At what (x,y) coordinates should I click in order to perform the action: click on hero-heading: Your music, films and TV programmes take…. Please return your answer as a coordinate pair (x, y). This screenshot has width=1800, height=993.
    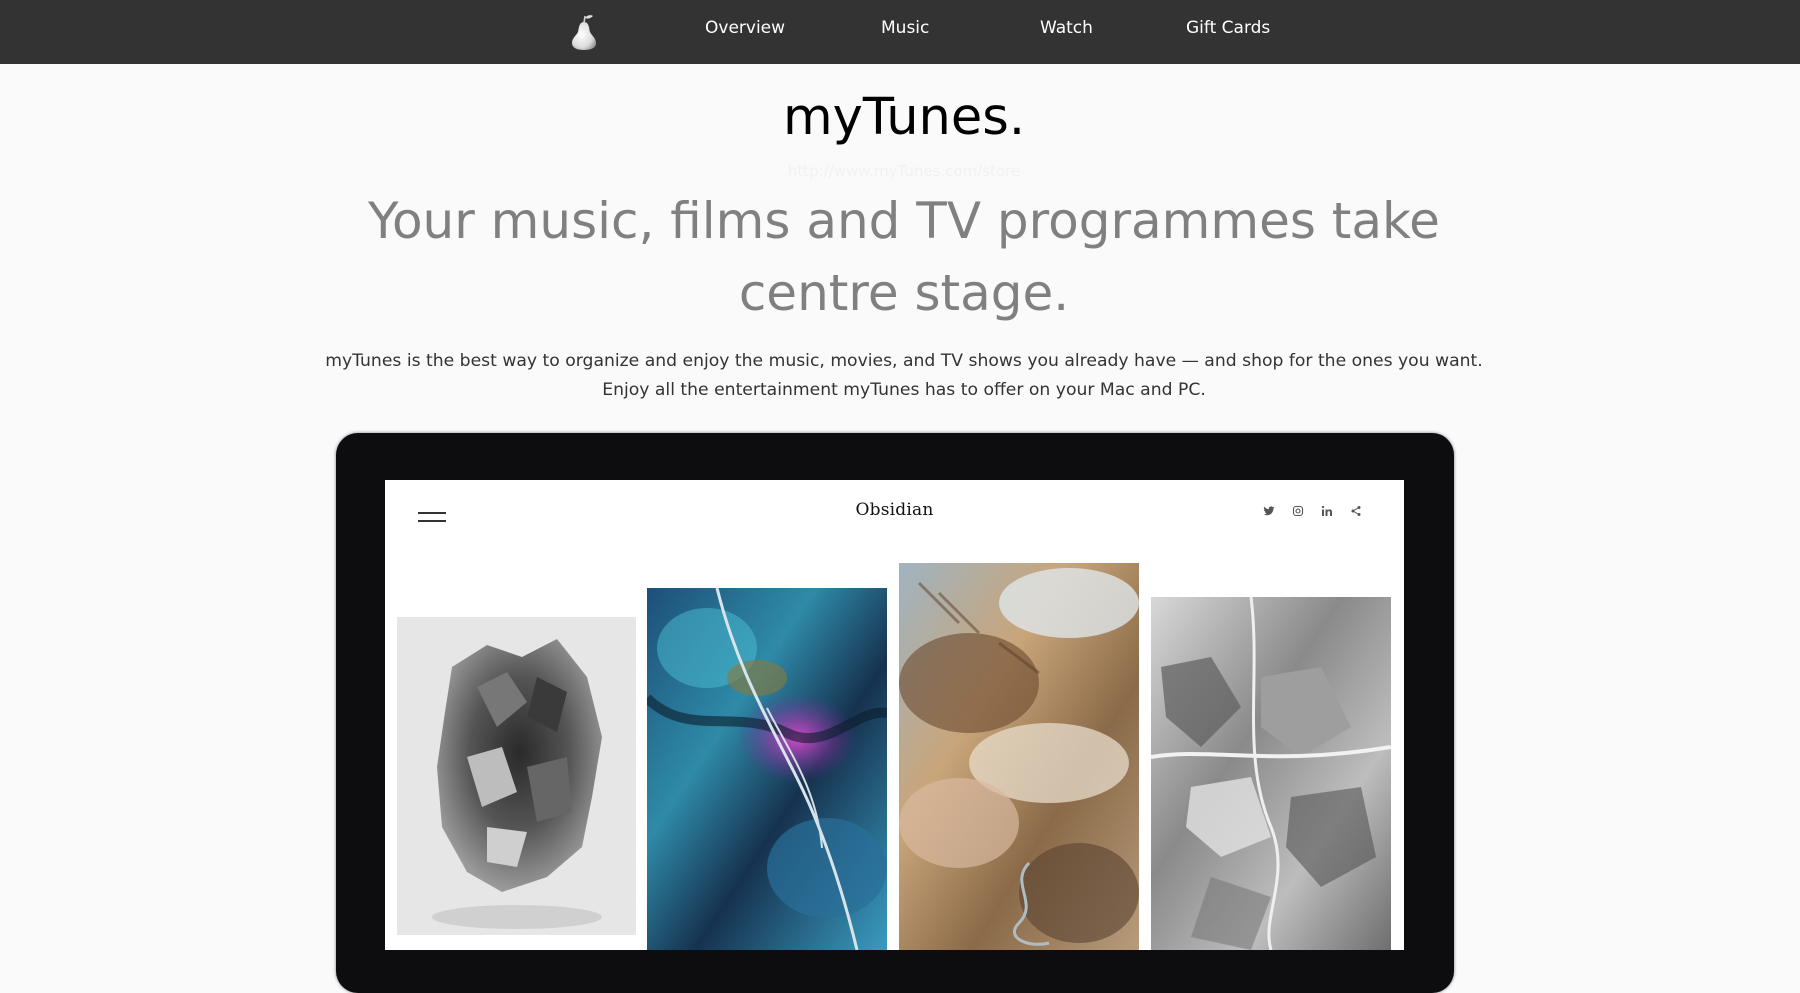
    Looking at the image, I should click on (904, 257).